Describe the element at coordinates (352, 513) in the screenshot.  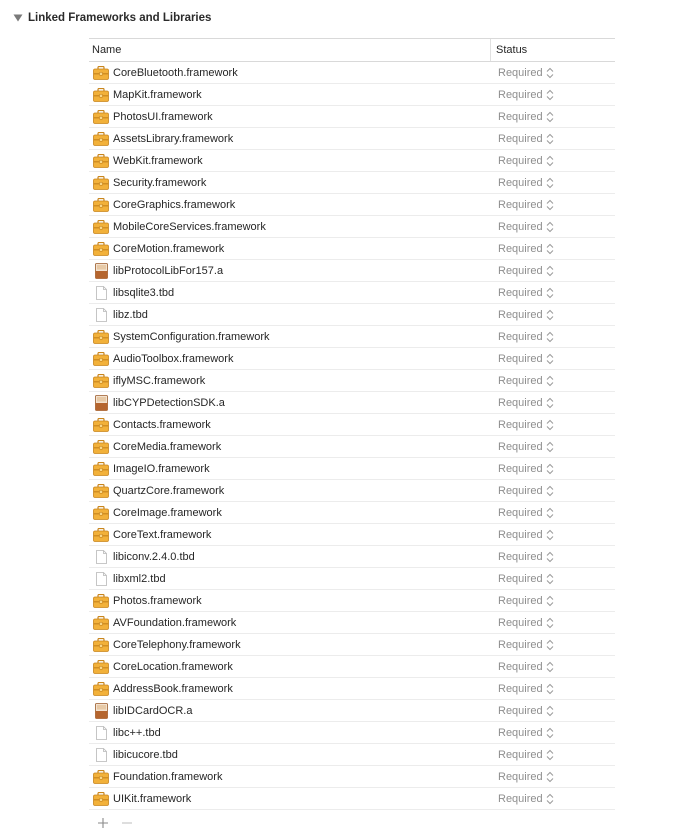
I see `table-row: CoreImage.framework Required` at that location.